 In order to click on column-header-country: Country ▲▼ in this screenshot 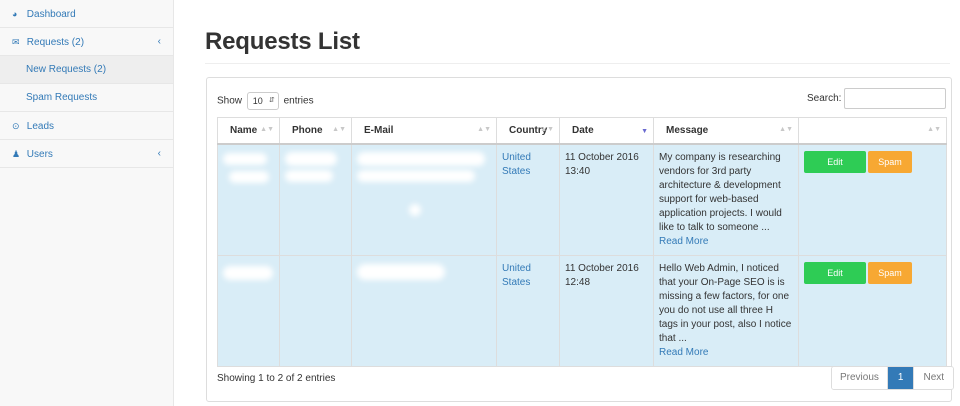, I will do `click(528, 131)`.